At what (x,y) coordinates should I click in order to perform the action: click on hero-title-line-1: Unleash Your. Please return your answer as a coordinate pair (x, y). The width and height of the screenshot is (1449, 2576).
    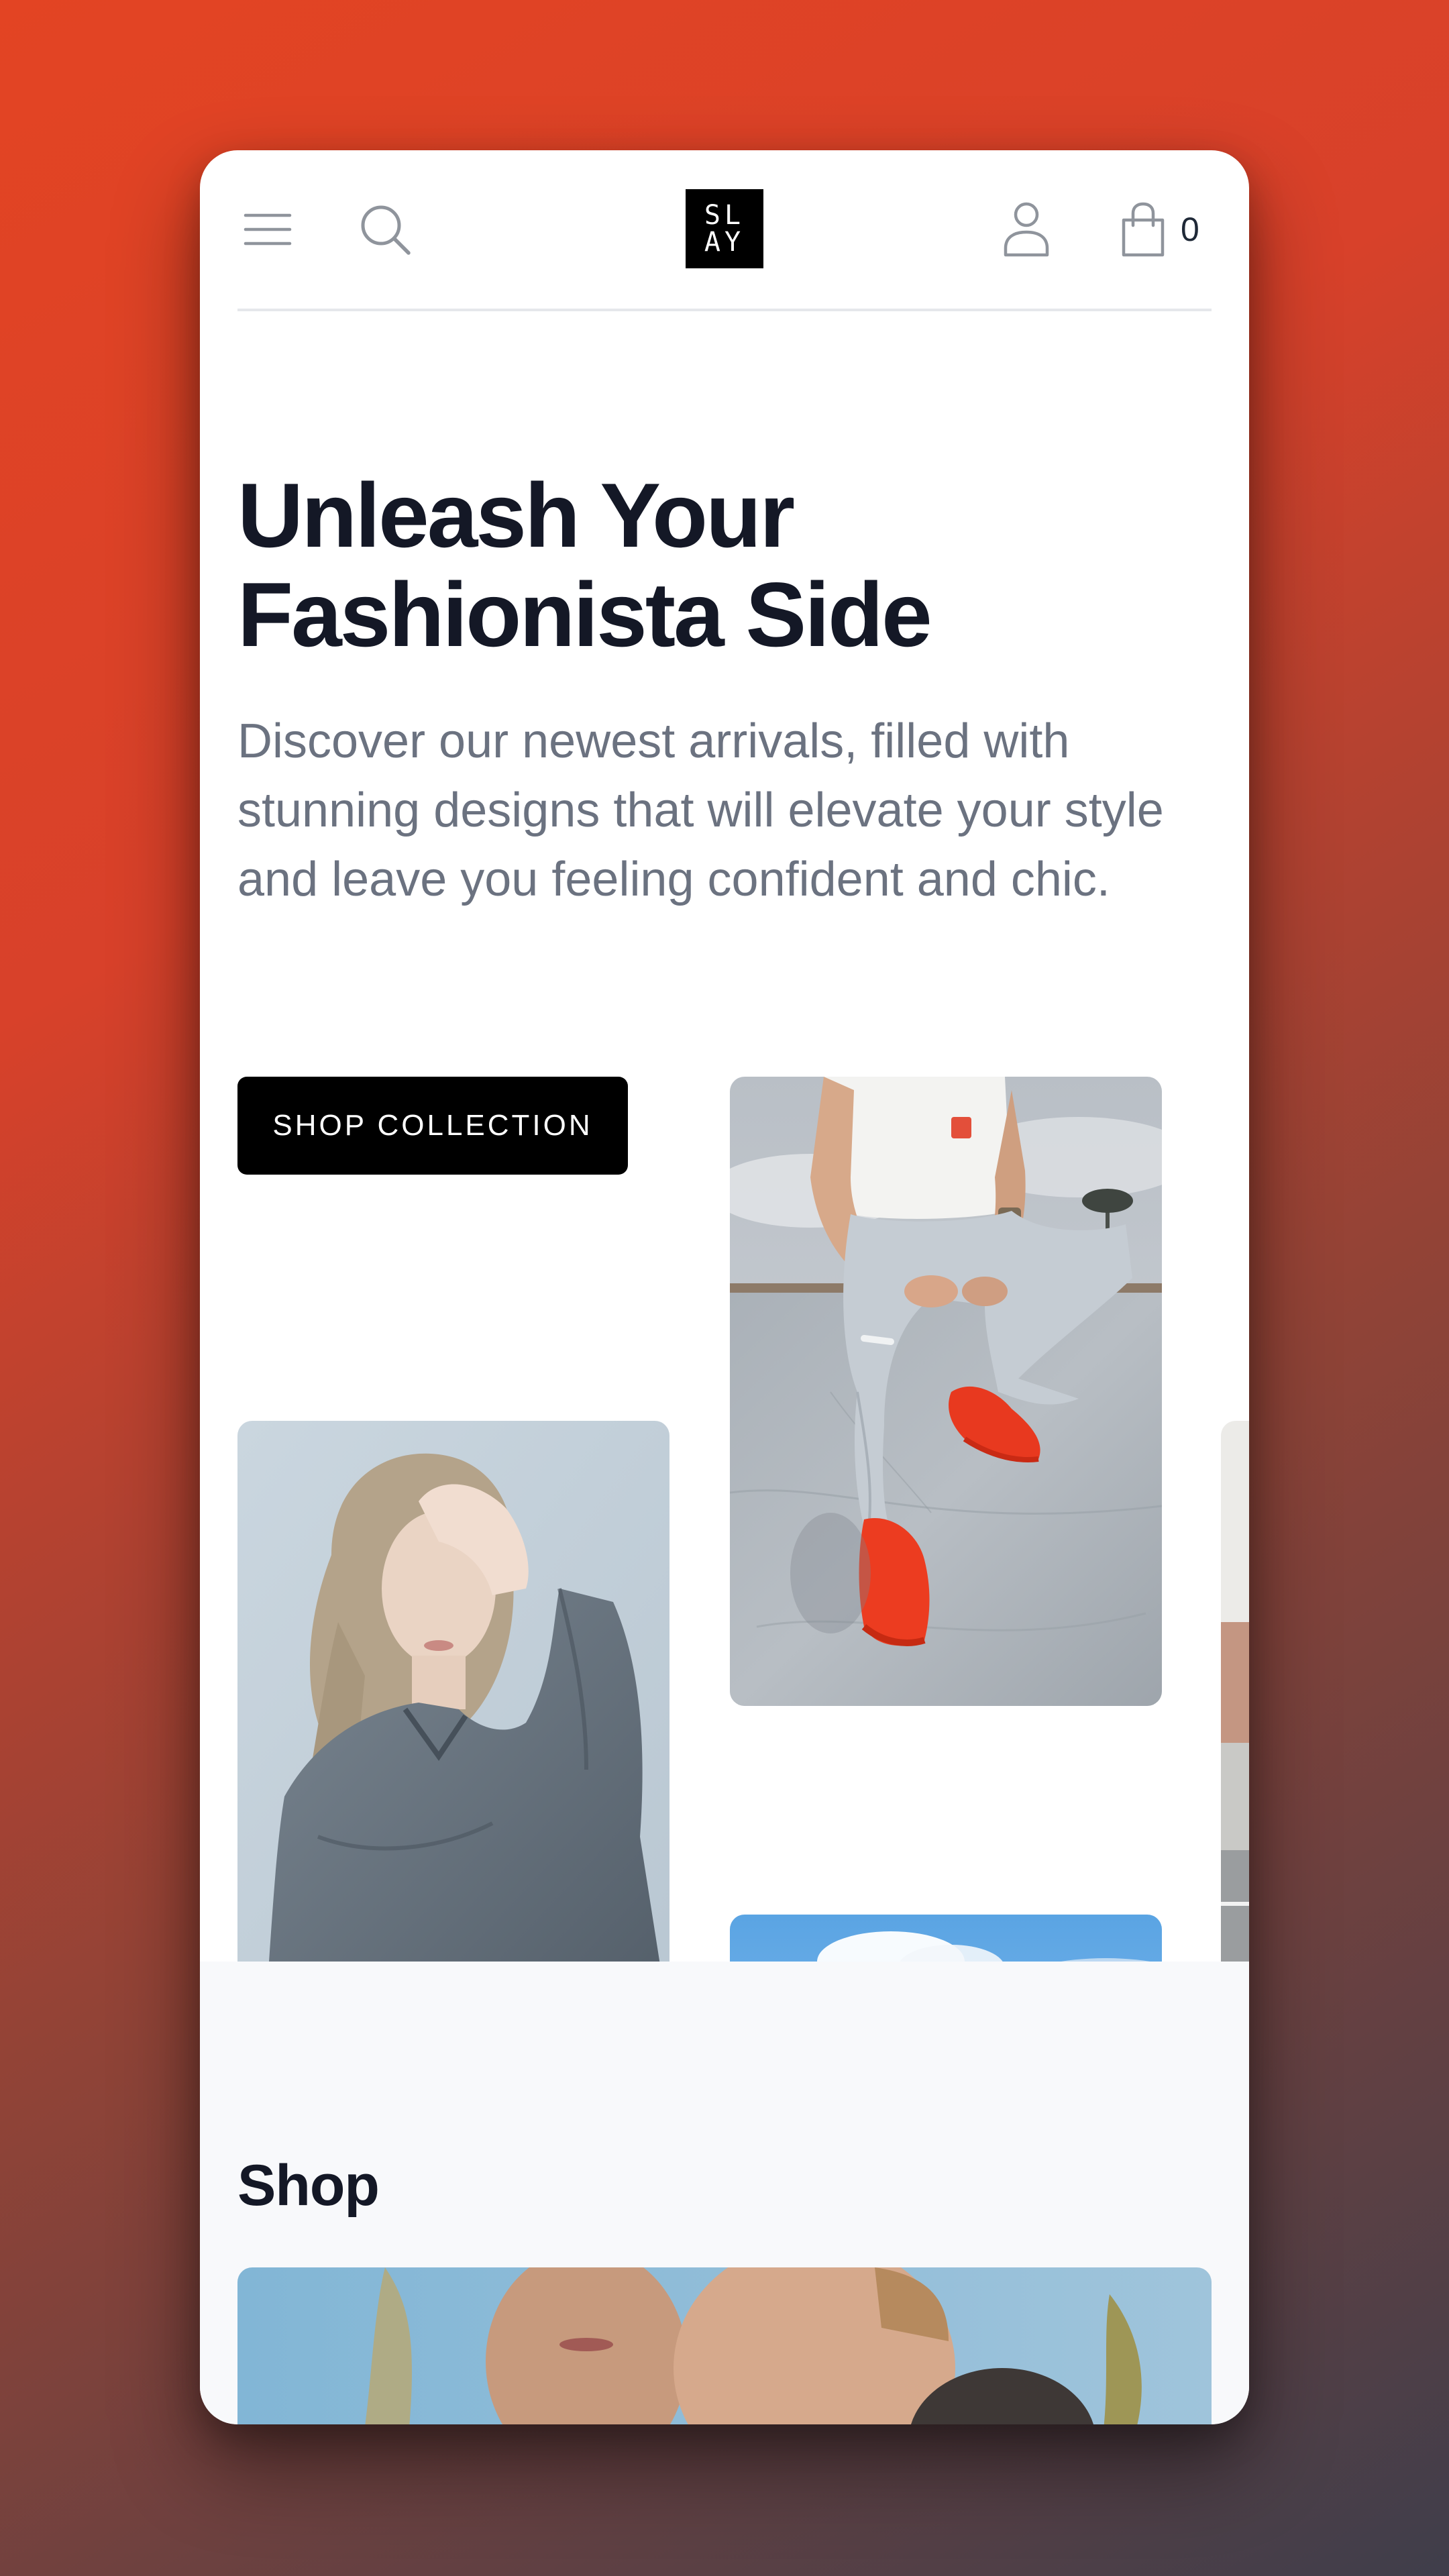
    Looking at the image, I should click on (516, 515).